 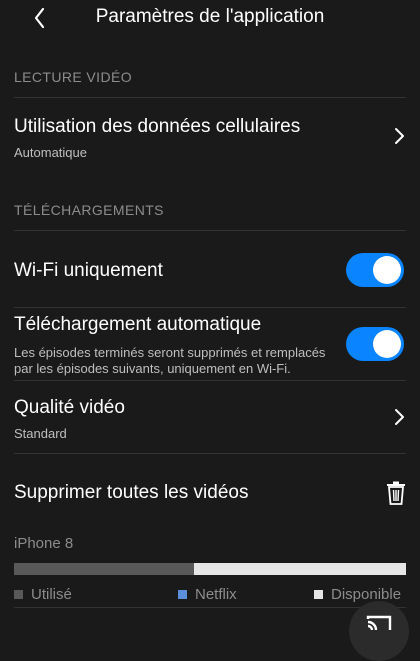 I want to click on storage-device-label: iPhone 8, so click(x=44, y=543).